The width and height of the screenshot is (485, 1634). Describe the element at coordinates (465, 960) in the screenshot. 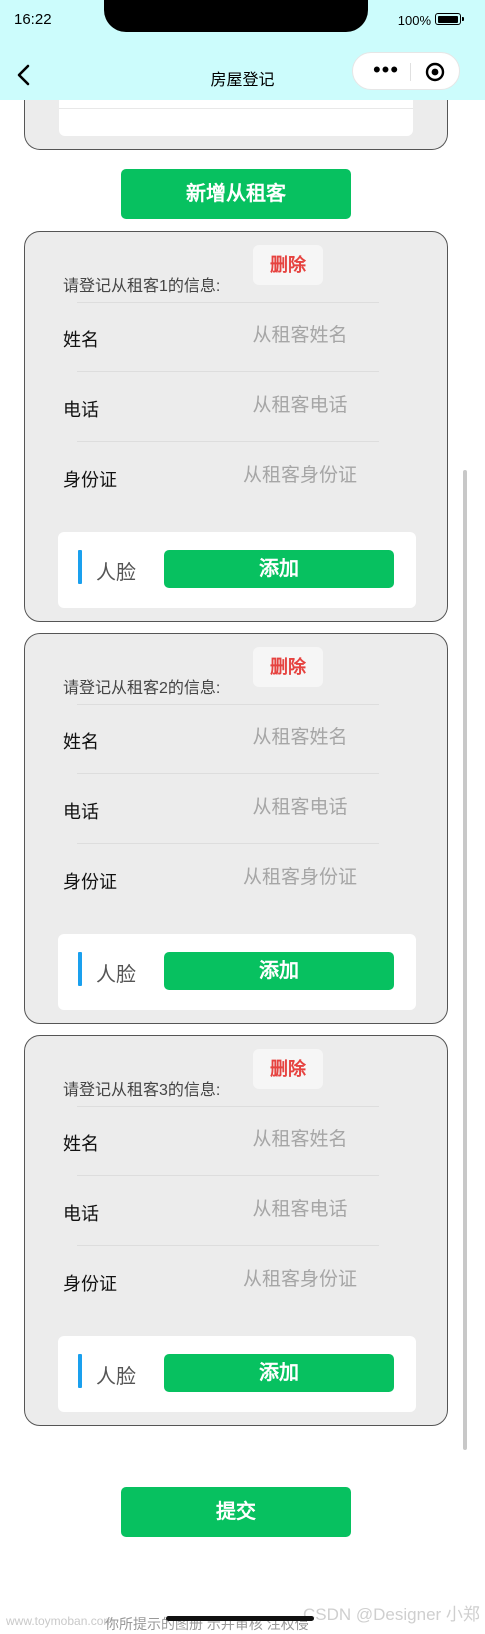

I see `scrollbar` at that location.